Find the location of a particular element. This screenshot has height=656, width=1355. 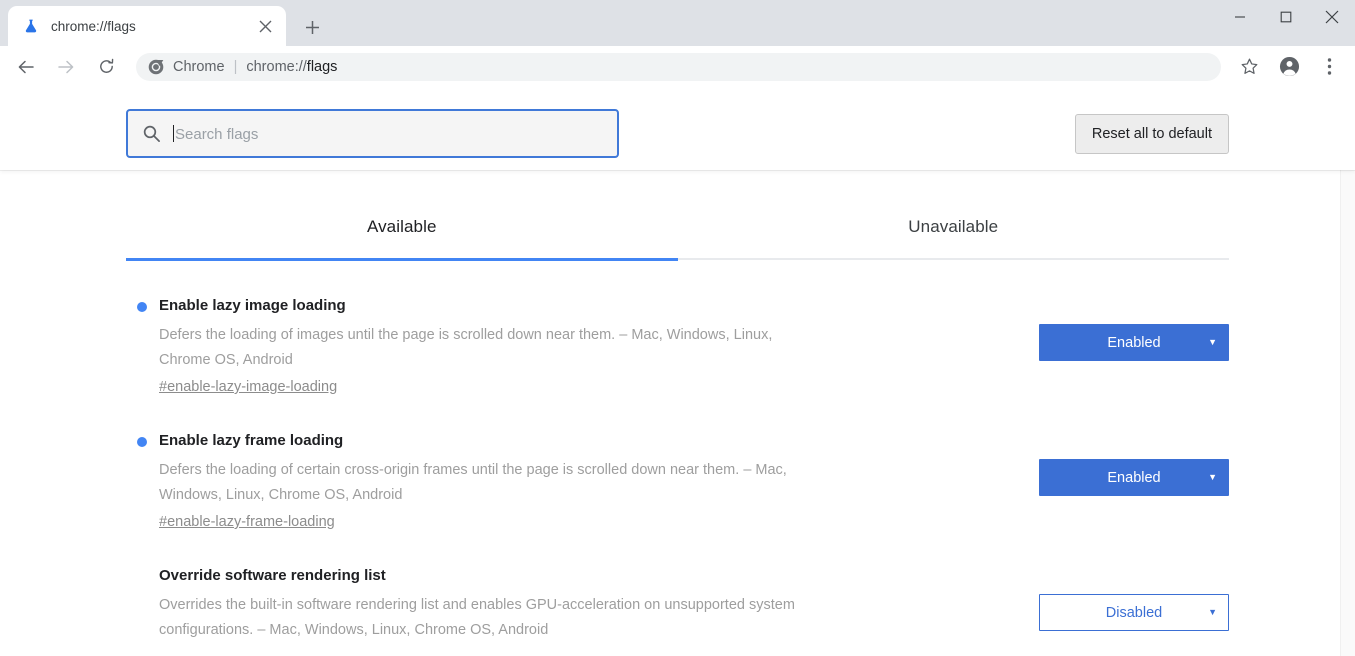

account-icon is located at coordinates (1289, 67).